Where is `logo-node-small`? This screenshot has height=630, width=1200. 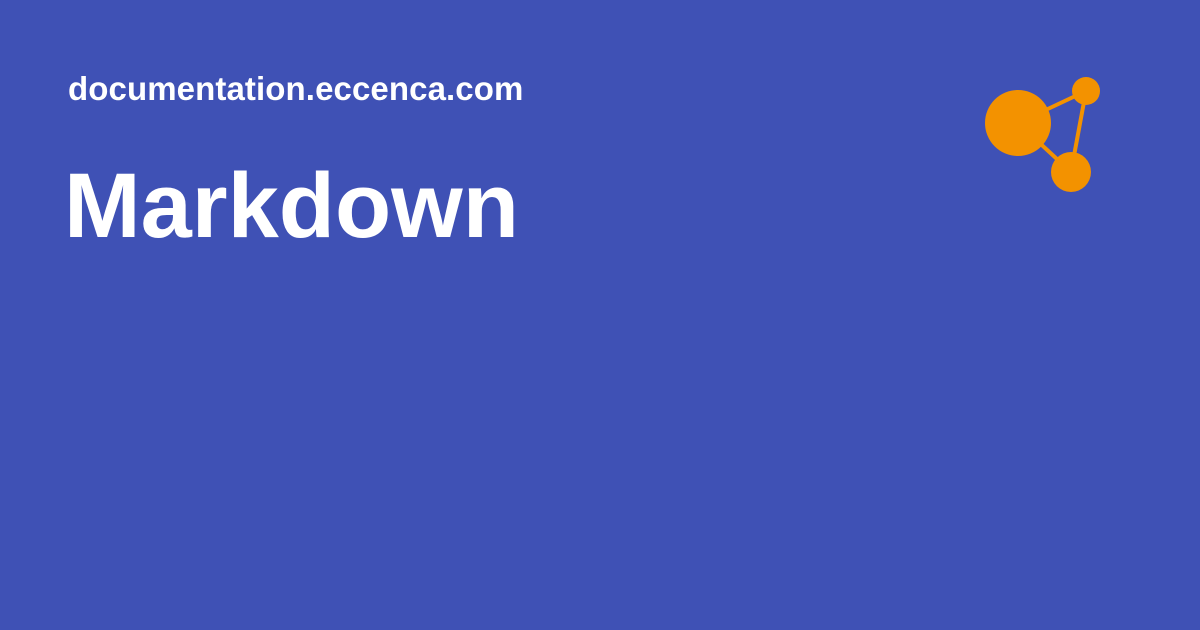 logo-node-small is located at coordinates (1086, 91).